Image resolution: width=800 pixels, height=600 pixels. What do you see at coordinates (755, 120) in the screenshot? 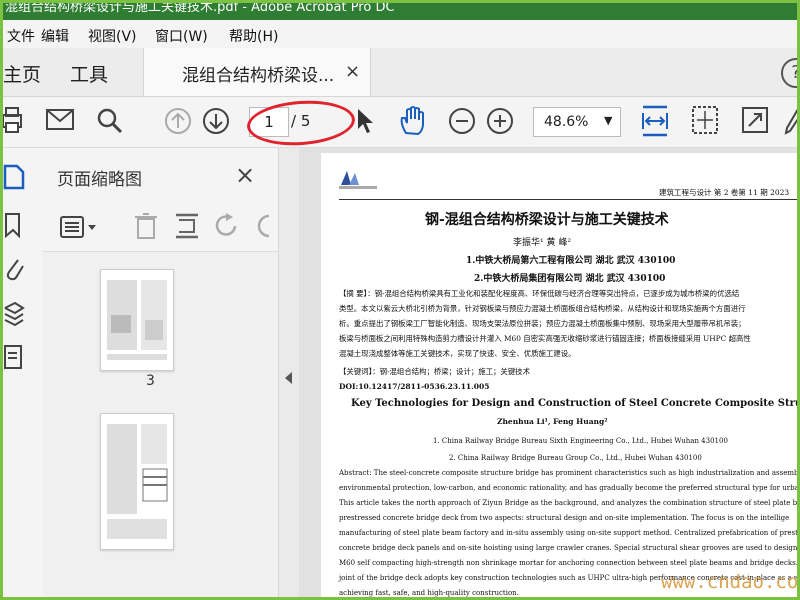
I see `fullscreen-icon` at bounding box center [755, 120].